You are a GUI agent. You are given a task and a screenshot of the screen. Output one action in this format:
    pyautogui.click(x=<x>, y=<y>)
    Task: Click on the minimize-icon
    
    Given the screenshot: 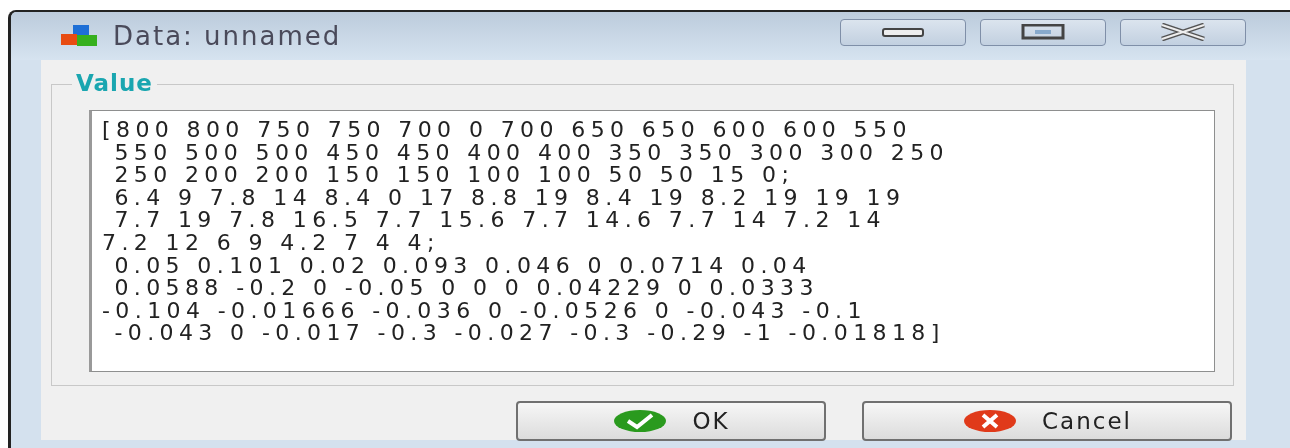 What is the action you would take?
    pyautogui.click(x=903, y=32)
    